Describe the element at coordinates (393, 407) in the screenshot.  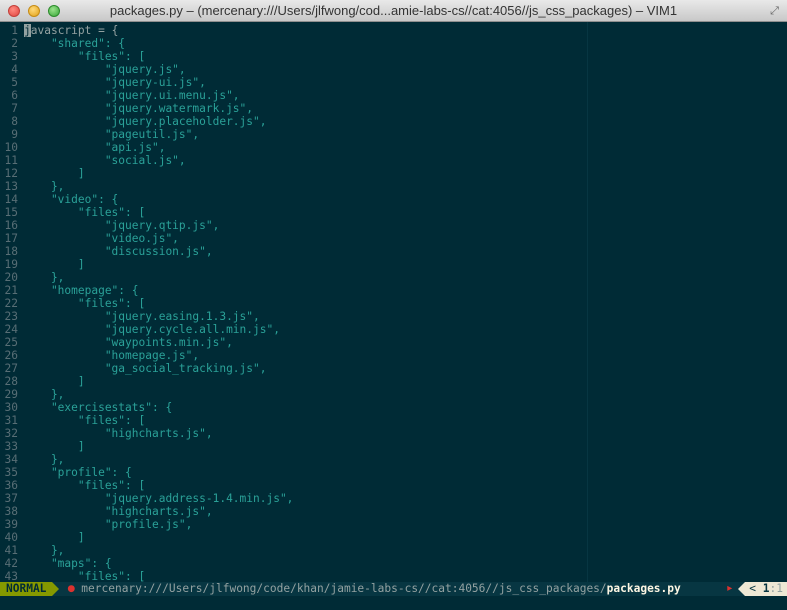
I see `code-line: 30 "exercisestats": {` at that location.